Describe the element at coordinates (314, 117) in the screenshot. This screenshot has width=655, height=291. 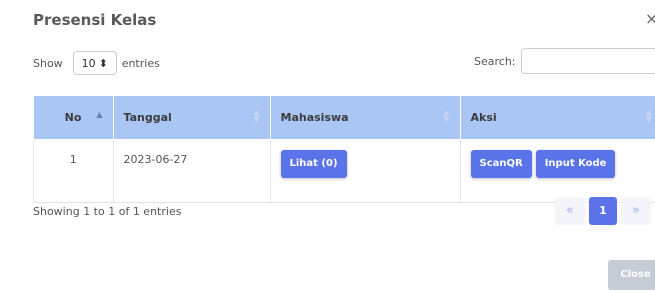
I see `column-header-label: Mahasiswa` at that location.